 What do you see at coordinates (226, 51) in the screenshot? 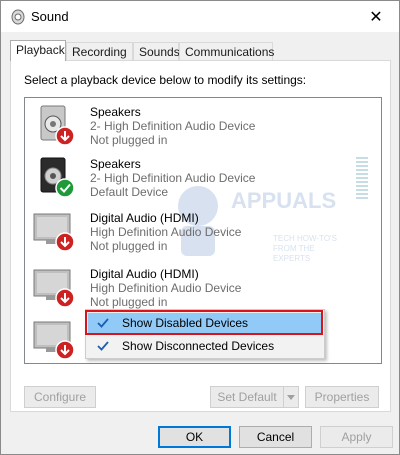
I see `tab-communications: Communications` at bounding box center [226, 51].